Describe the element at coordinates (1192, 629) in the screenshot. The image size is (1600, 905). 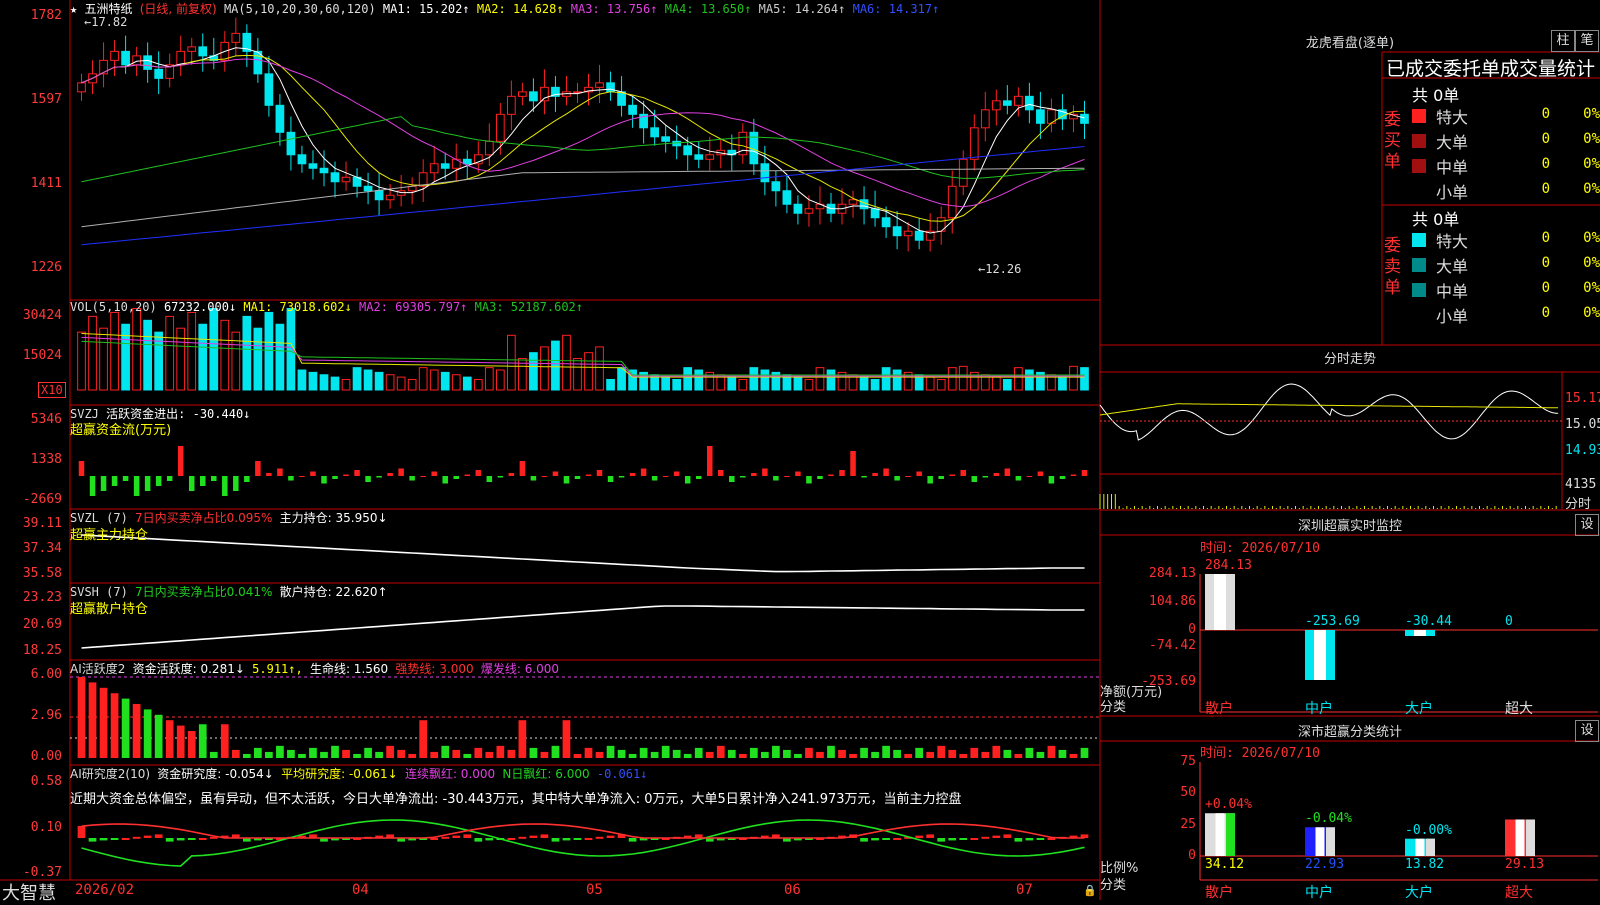
I see `sz-monitor-ytick: 0` at that location.